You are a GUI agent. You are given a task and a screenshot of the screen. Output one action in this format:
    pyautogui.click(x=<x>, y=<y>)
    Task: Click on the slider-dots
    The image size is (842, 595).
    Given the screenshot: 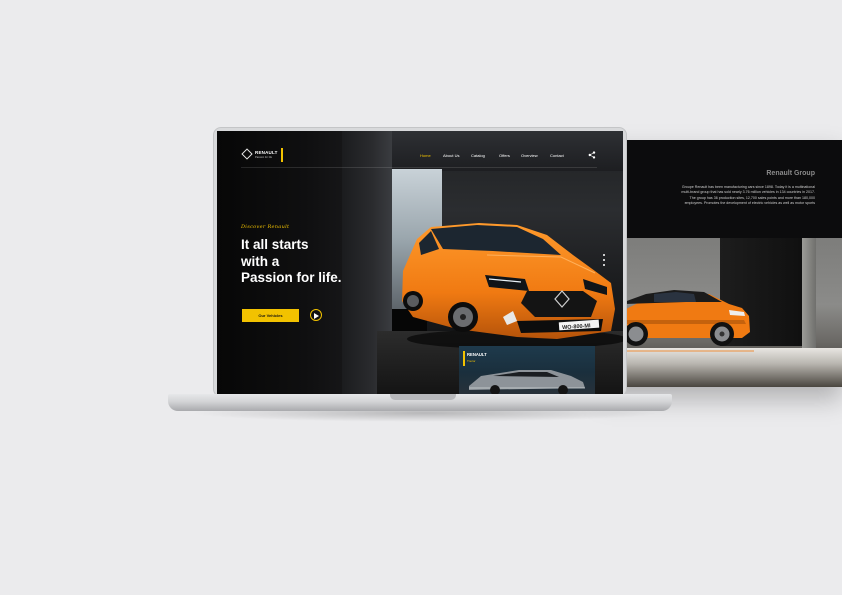 What is the action you would take?
    pyautogui.click(x=604, y=264)
    